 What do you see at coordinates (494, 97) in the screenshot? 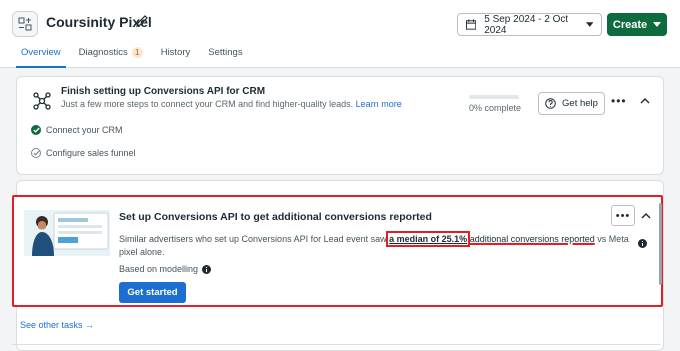
I see `setup-progress-bar` at bounding box center [494, 97].